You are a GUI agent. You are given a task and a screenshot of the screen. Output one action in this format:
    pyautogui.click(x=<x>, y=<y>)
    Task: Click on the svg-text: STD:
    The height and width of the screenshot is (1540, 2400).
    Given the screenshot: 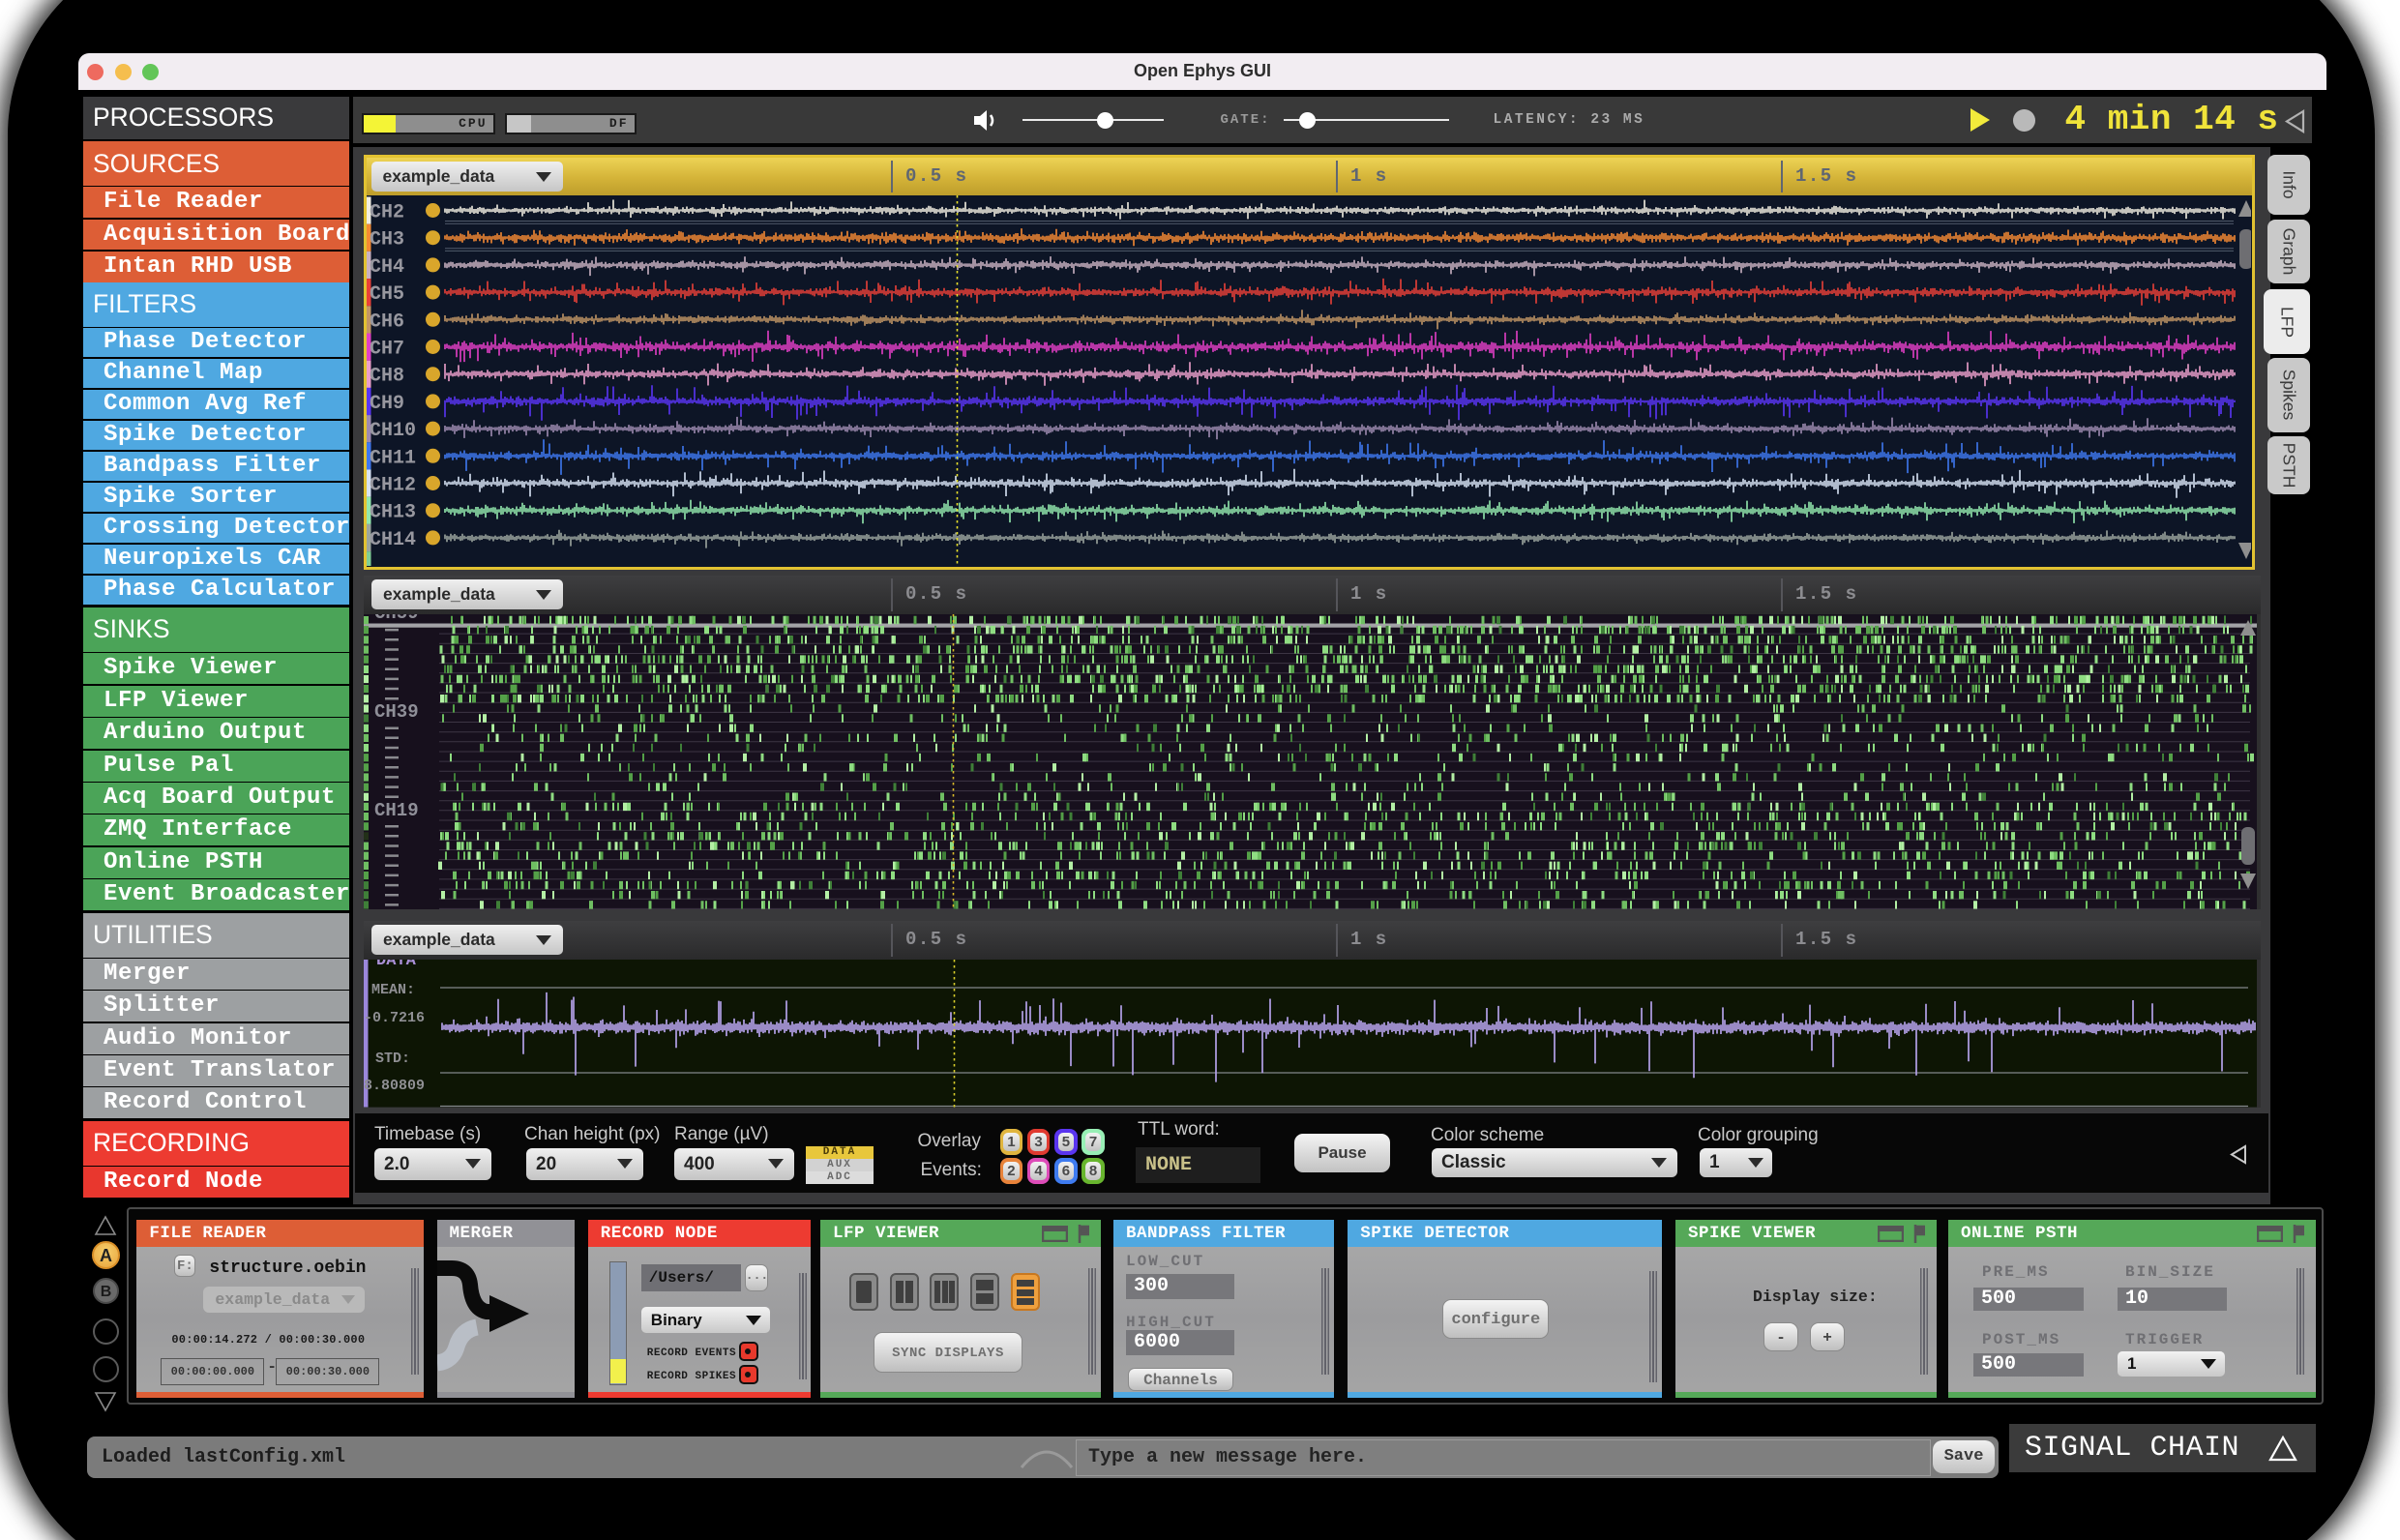 What is the action you would take?
    pyautogui.click(x=392, y=1059)
    